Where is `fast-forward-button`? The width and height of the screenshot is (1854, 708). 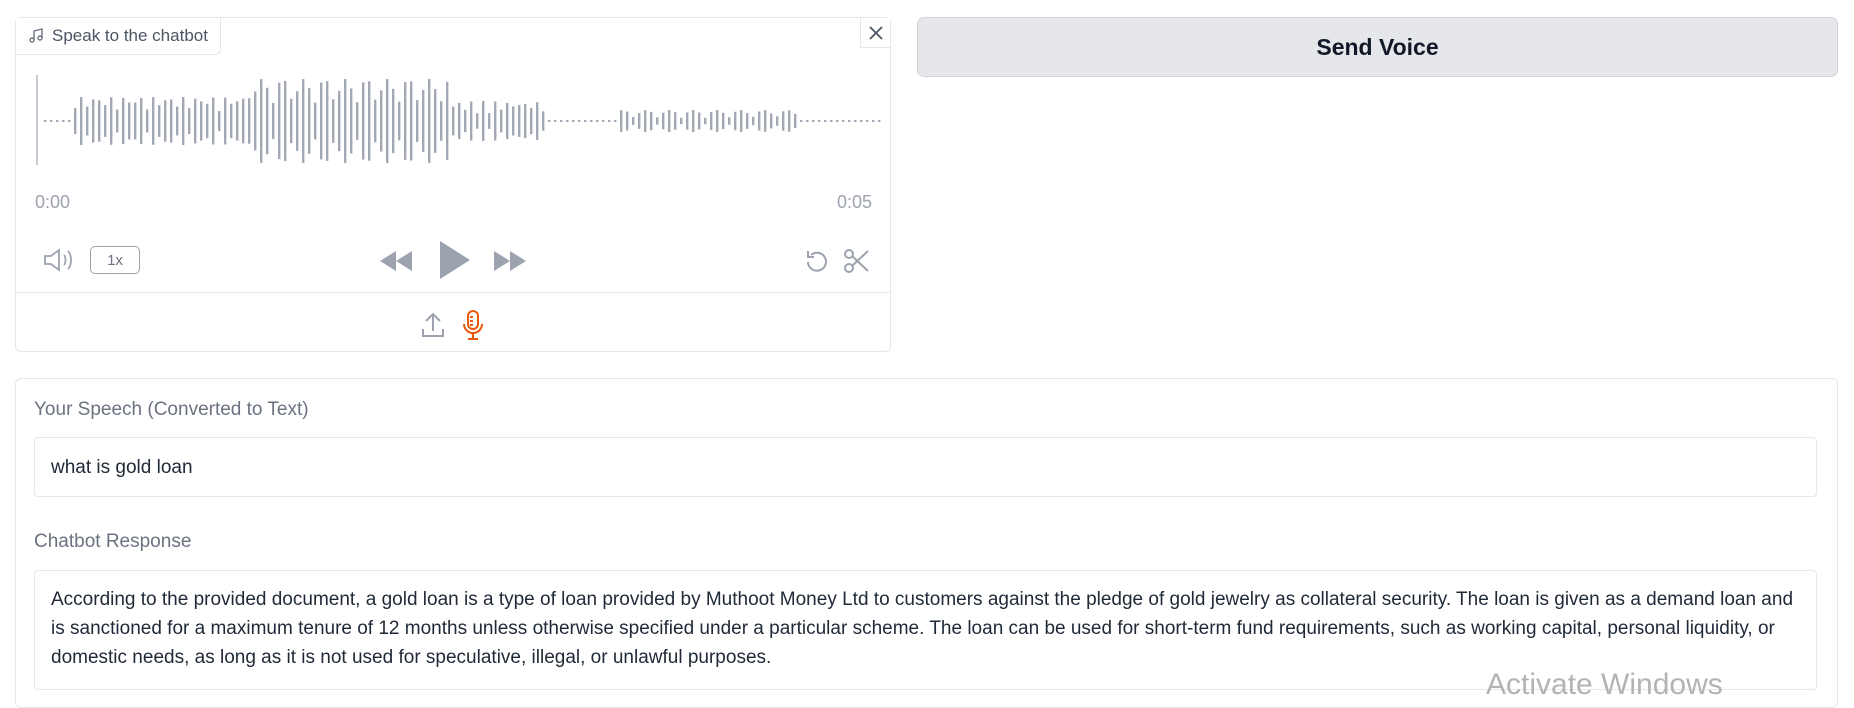 fast-forward-button is located at coordinates (510, 261).